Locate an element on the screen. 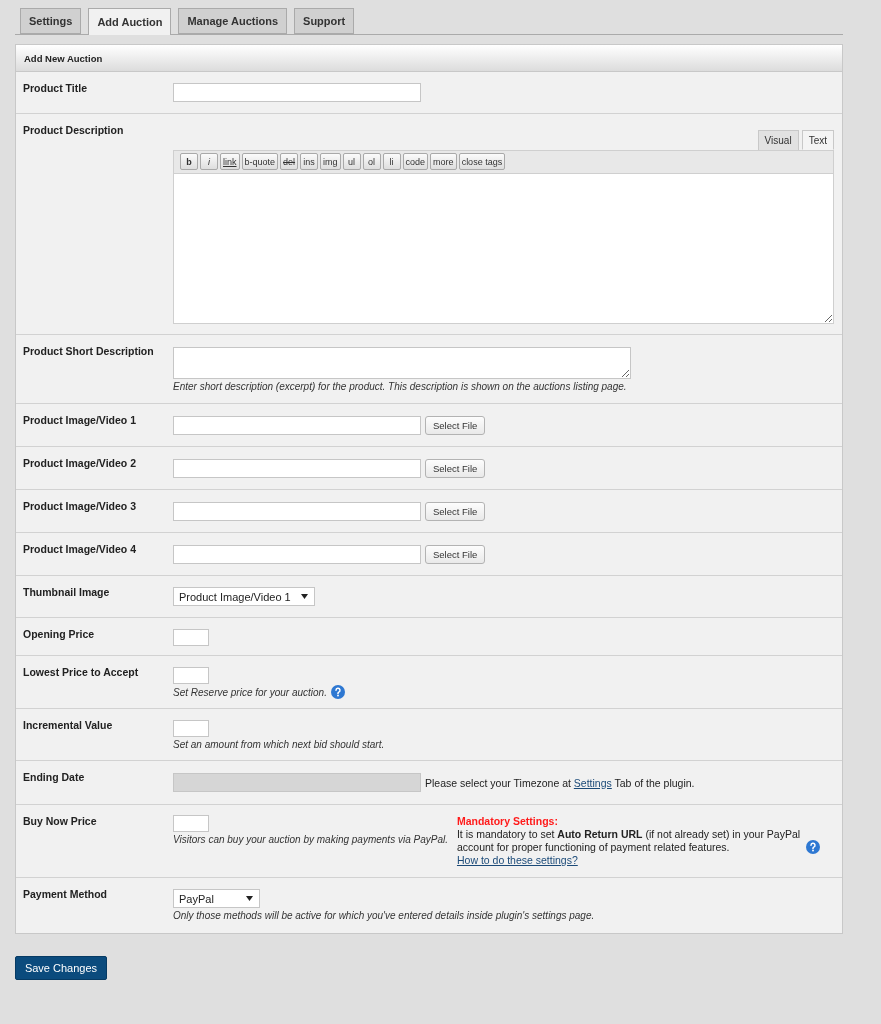 The image size is (881, 1024). dropdown-select: Product Image/Video 1 is located at coordinates (244, 596).